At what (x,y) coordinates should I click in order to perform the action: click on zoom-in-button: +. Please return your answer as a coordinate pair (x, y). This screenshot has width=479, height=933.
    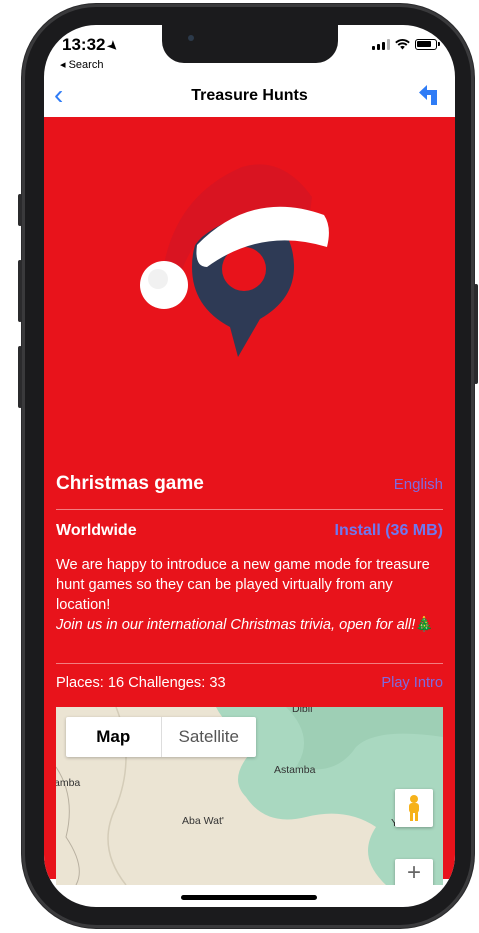
    Looking at the image, I should click on (414, 872).